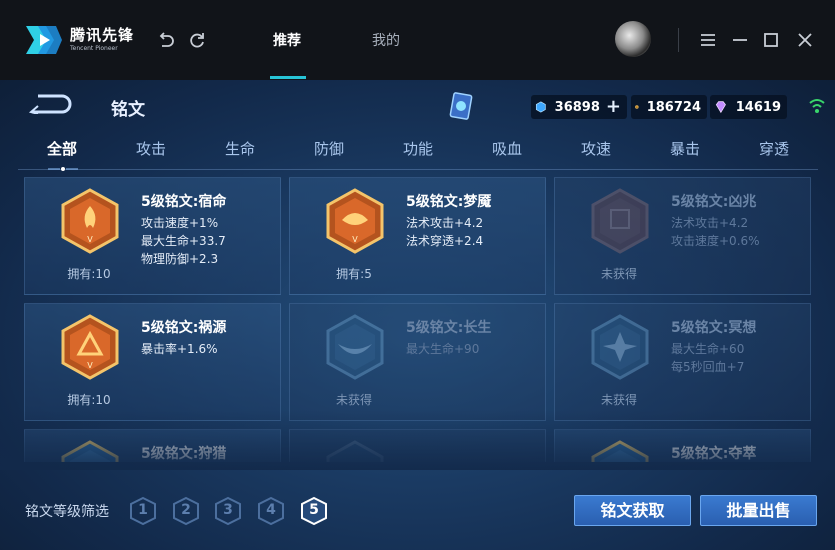 The image size is (835, 550). I want to click on rune-card-mingxiang: 未获得 5级铭文:冥想 最大生命+60 每5秒回血+7, so click(682, 362).